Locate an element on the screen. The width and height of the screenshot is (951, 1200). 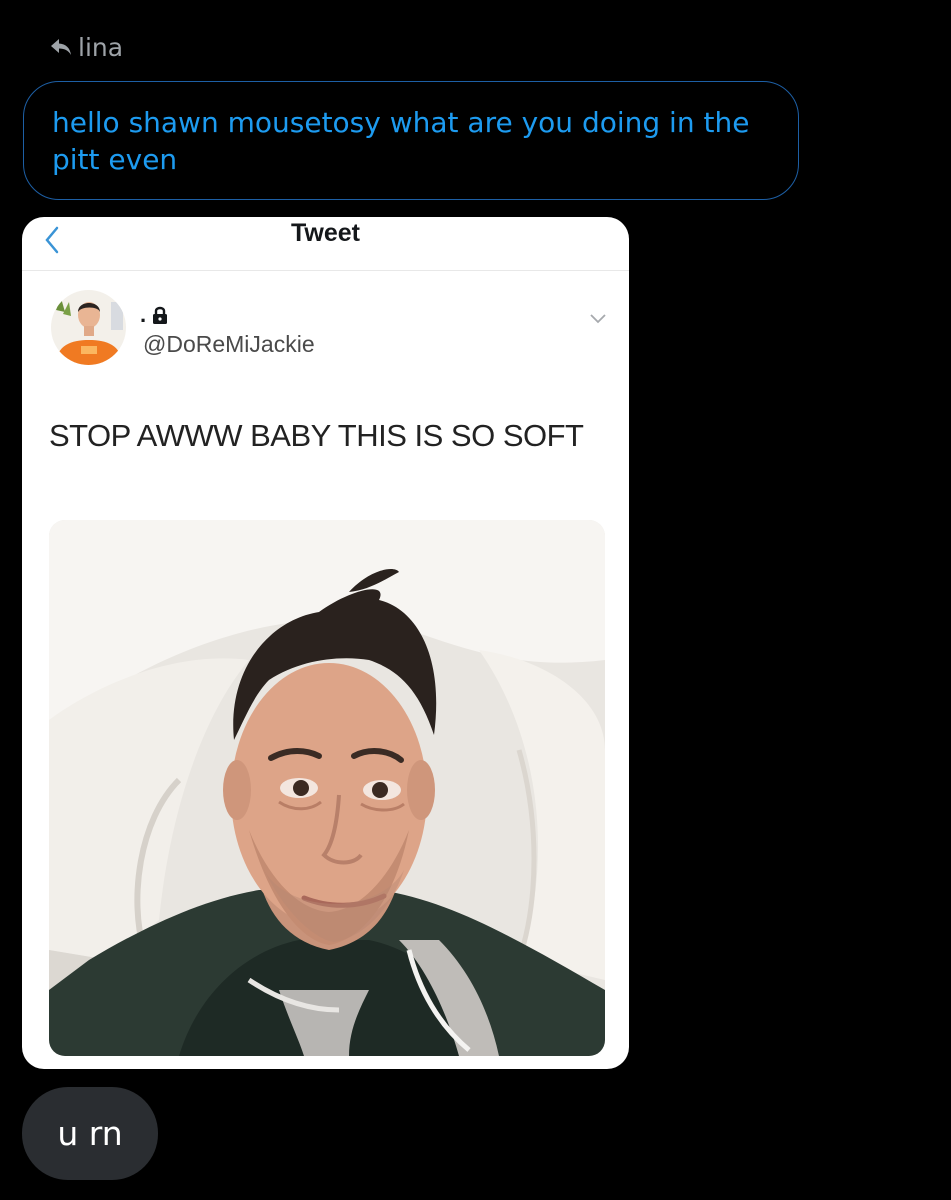
tweet-topbar: Tweet is located at coordinates (325, 244).